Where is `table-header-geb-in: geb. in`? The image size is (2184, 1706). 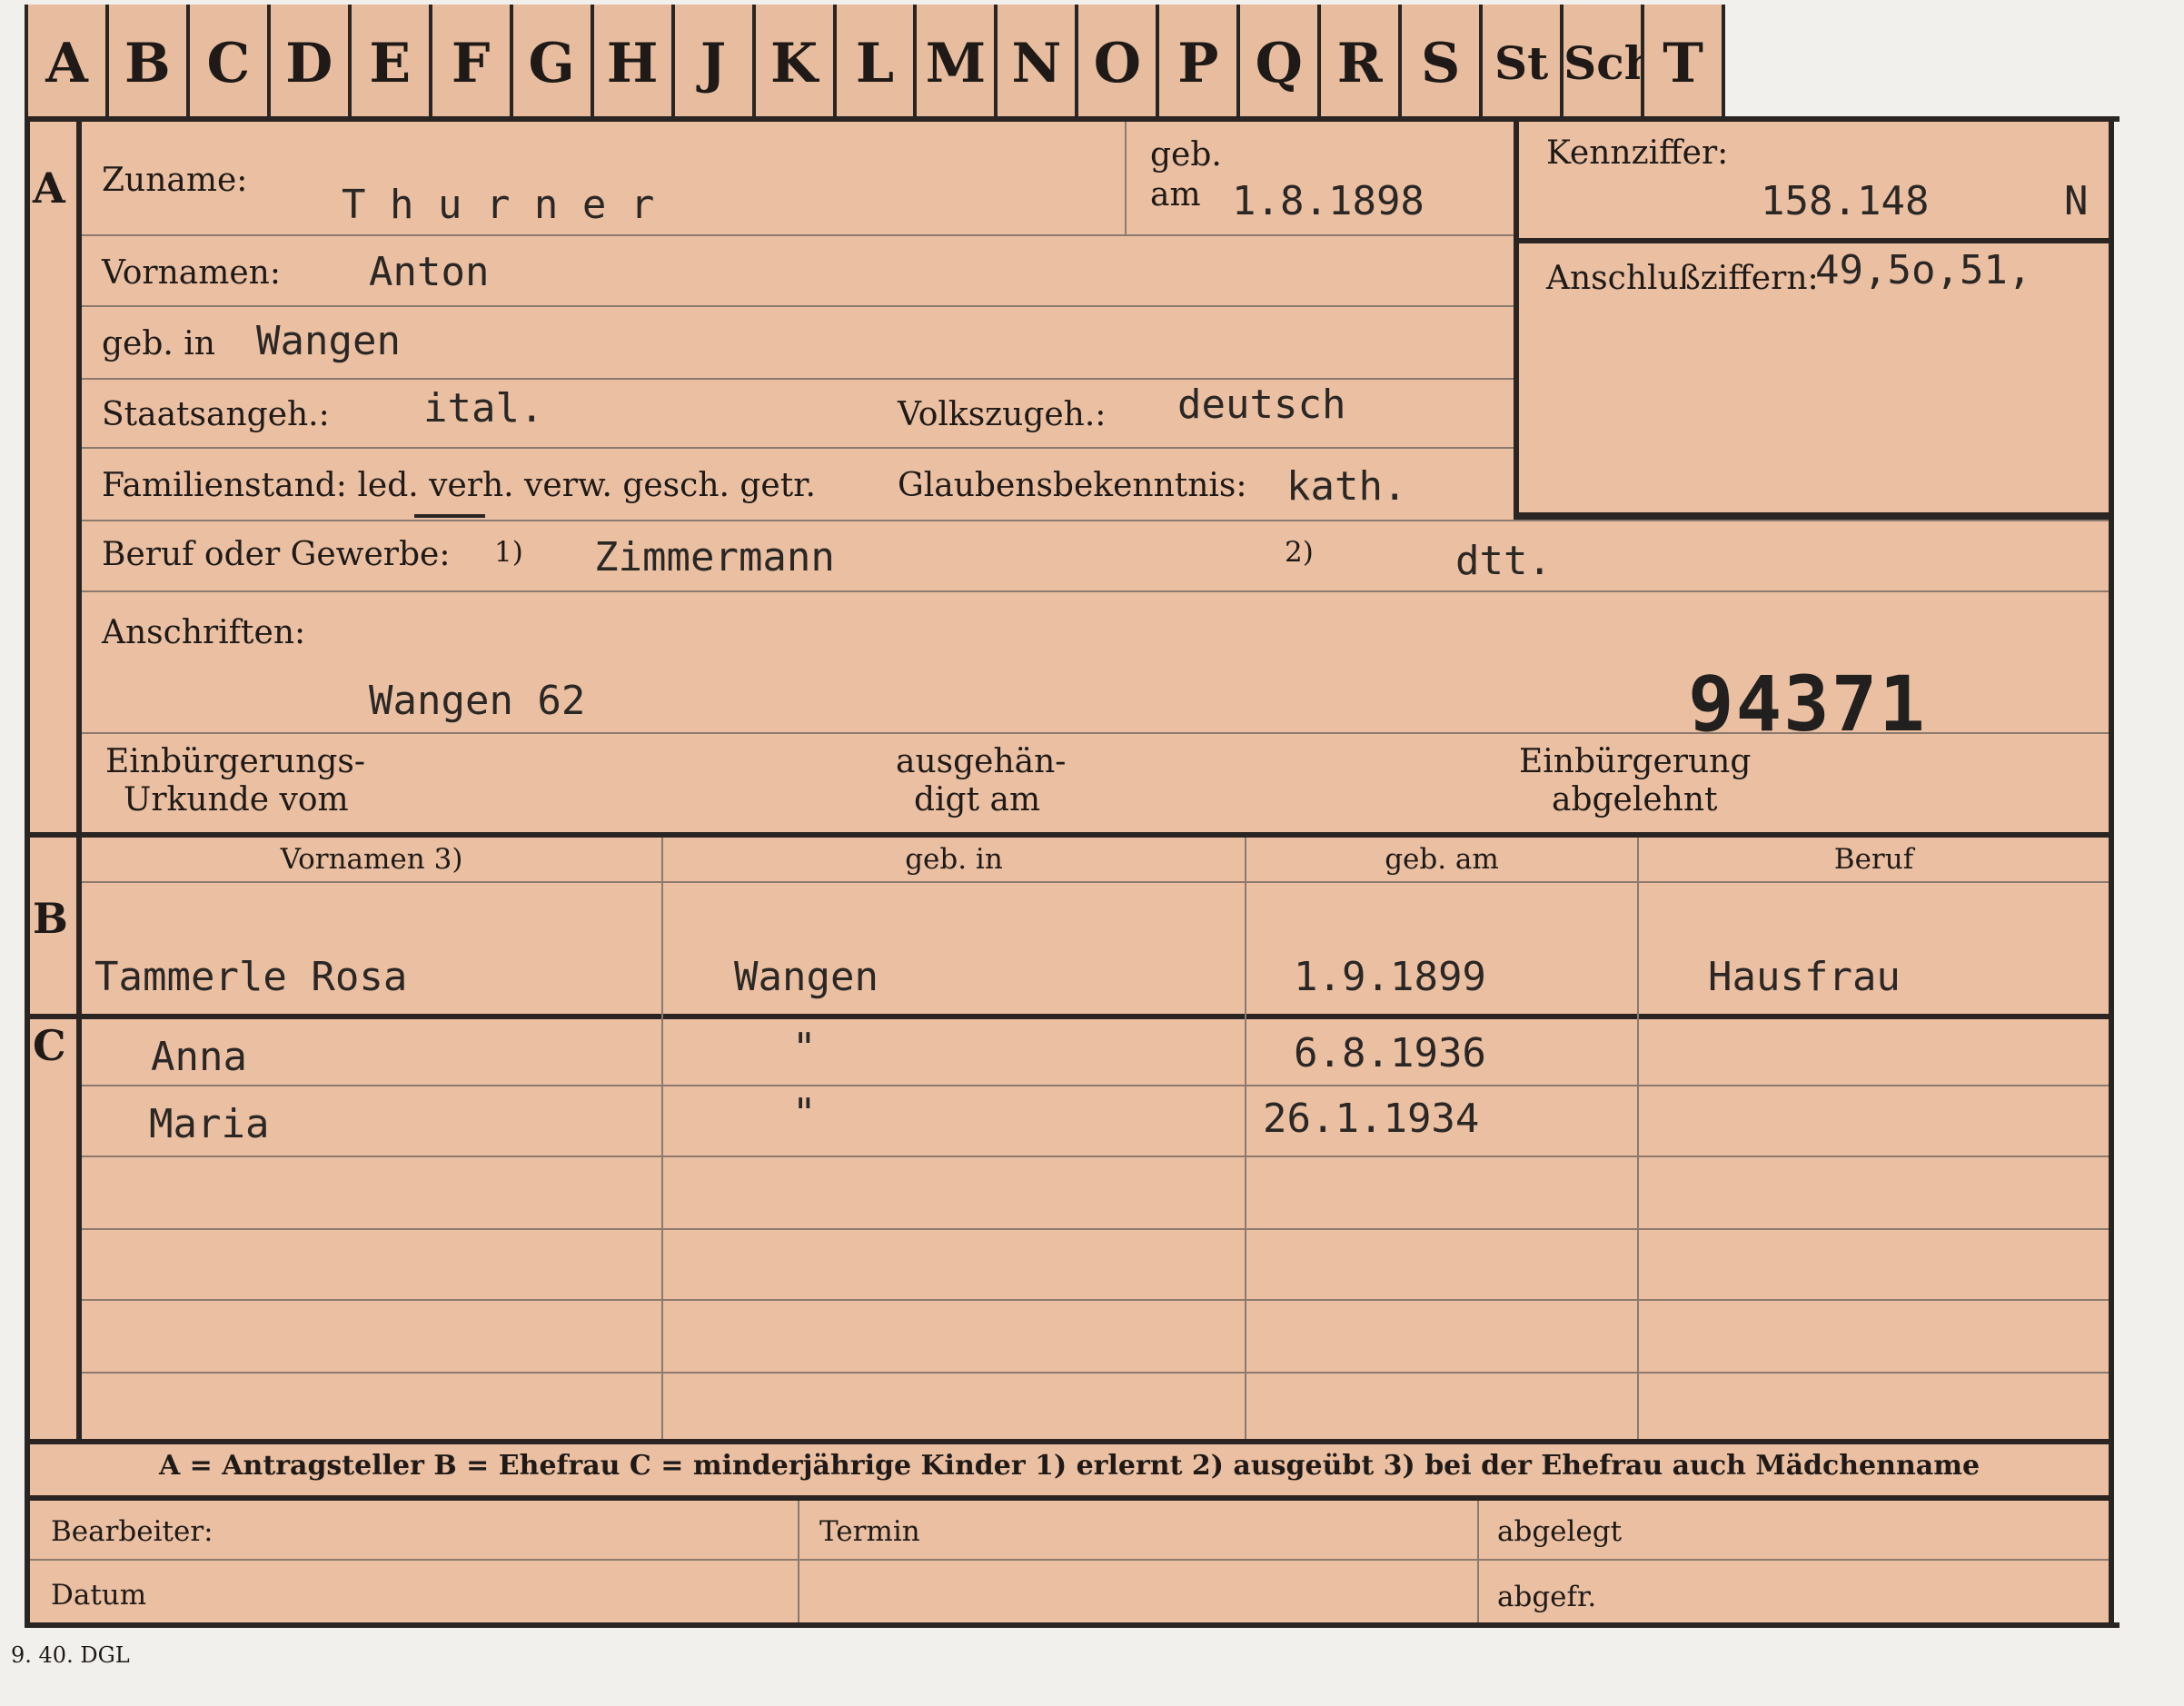
table-header-geb-in: geb. in is located at coordinates (954, 859).